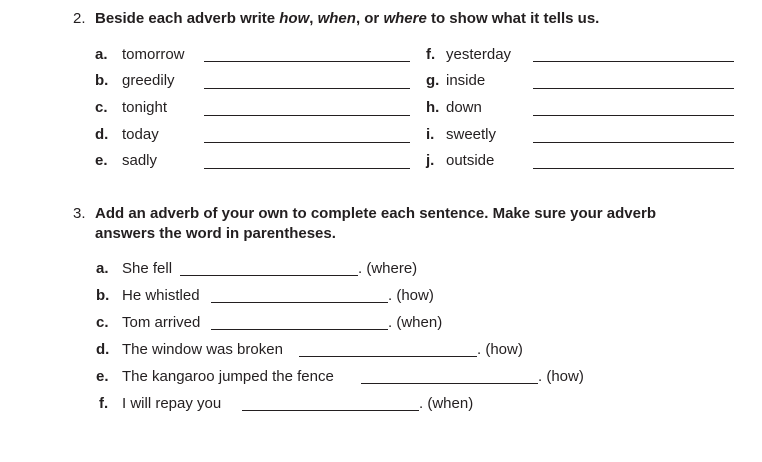  What do you see at coordinates (161, 295) in the screenshot?
I see `sentence-text: He whistled` at bounding box center [161, 295].